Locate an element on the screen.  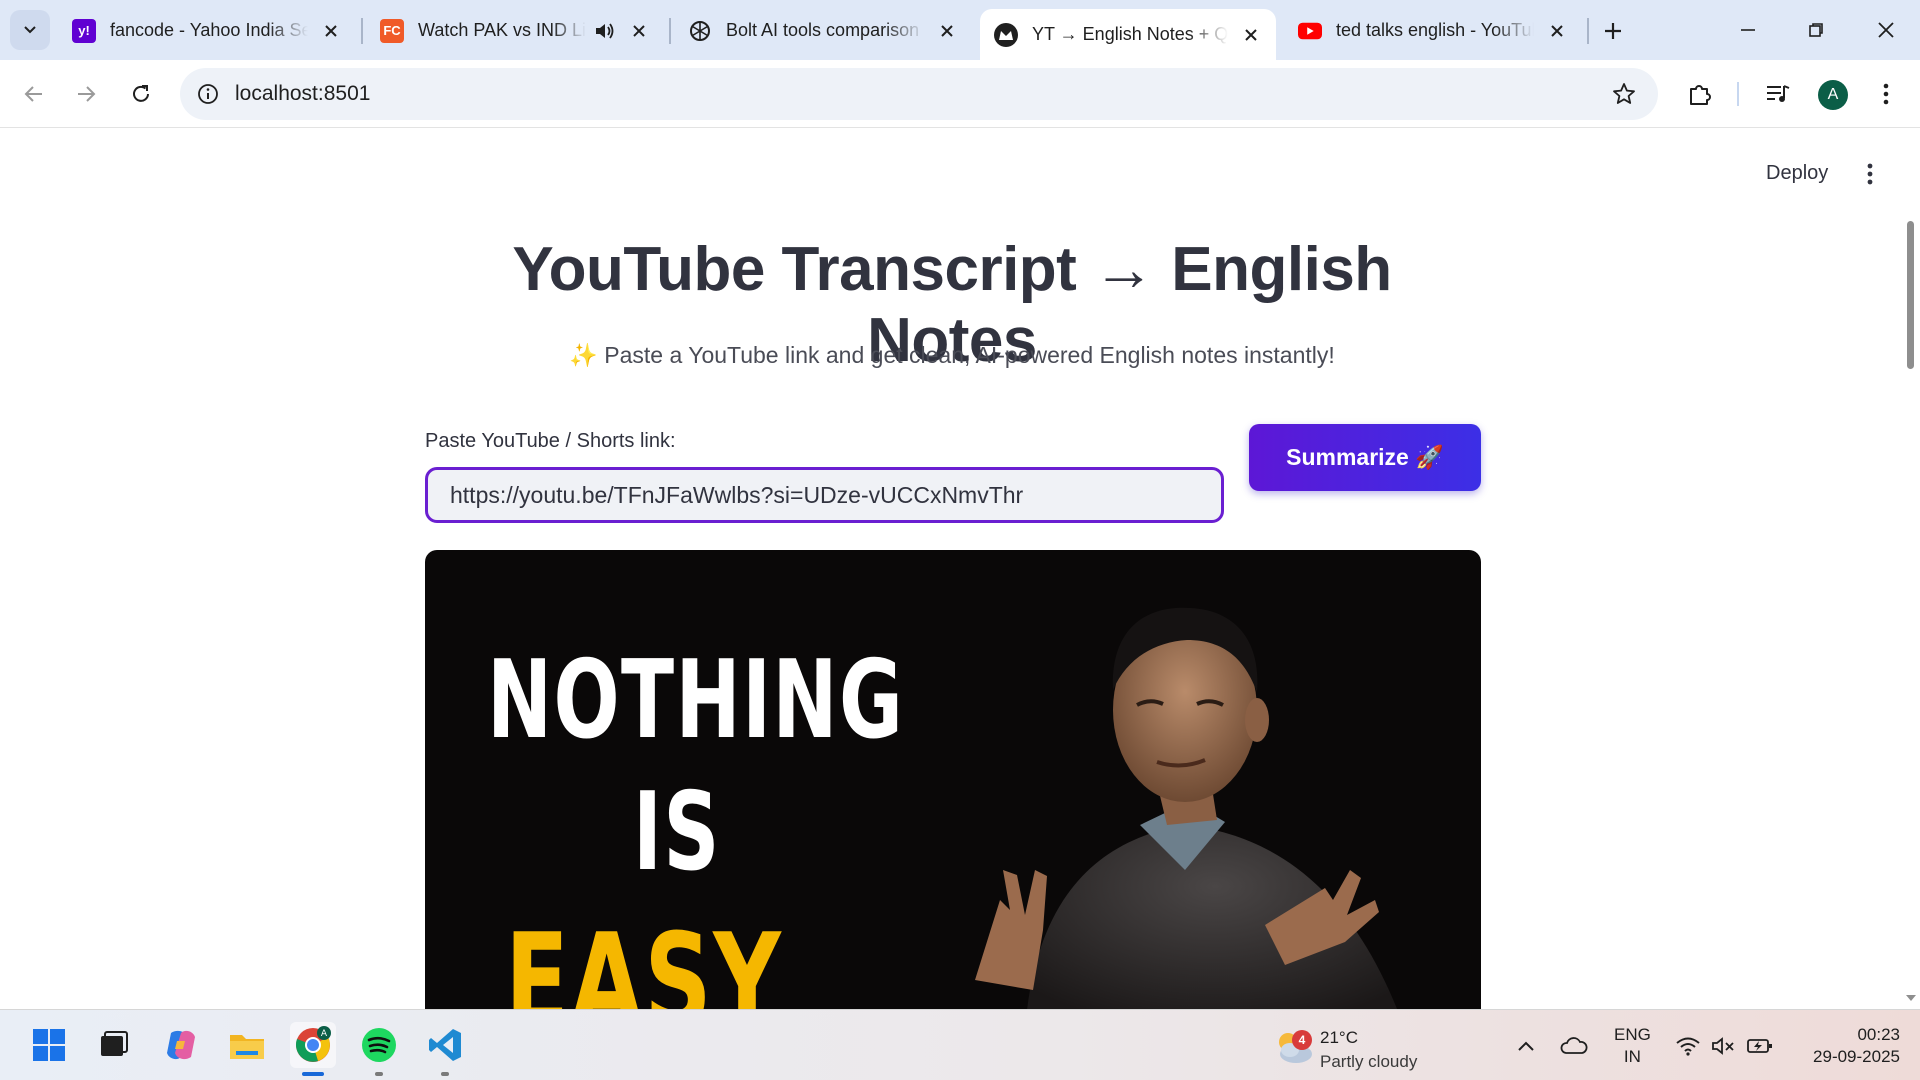
minimize-button is located at coordinates (1748, 30).